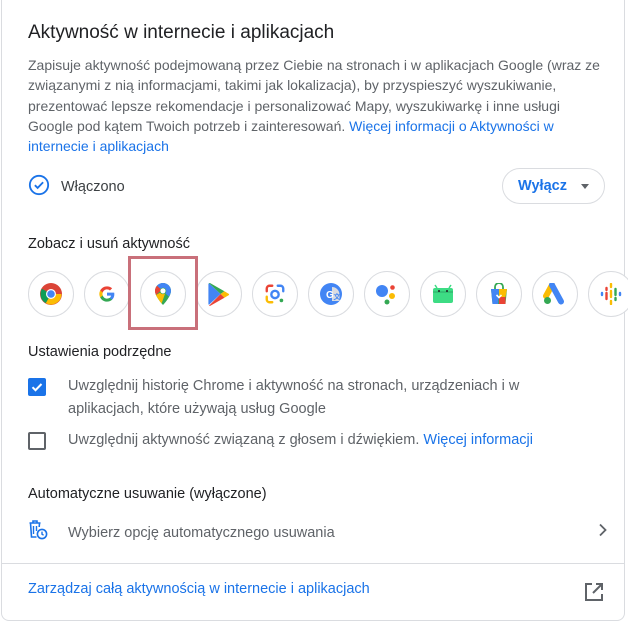 This screenshot has height=627, width=628. I want to click on chevron-right-icon, so click(603, 532).